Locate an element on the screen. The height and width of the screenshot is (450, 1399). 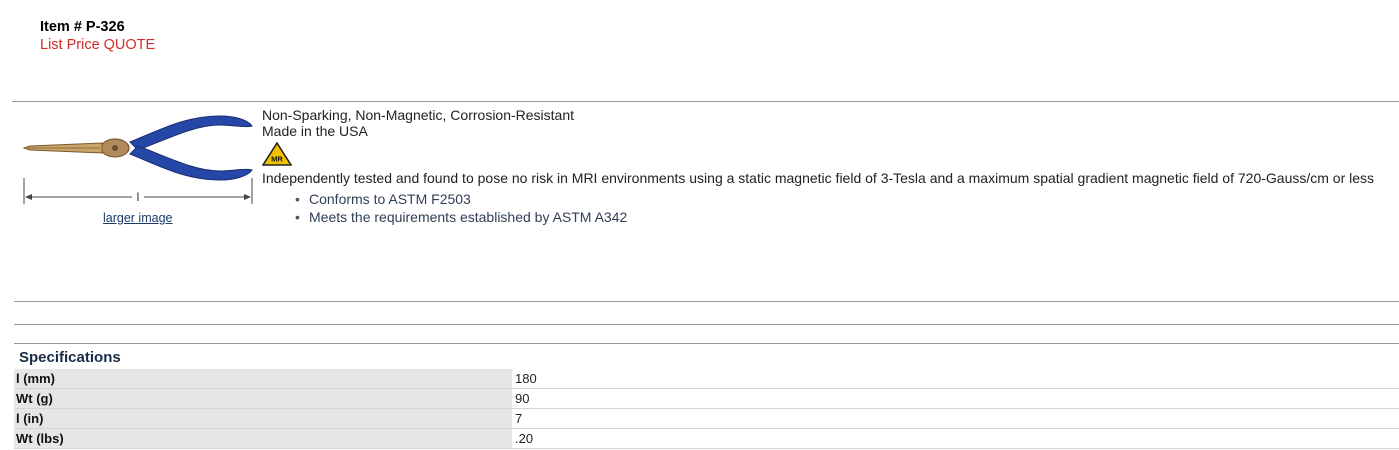
mr-safe-badge-icon: MR is located at coordinates (277, 154).